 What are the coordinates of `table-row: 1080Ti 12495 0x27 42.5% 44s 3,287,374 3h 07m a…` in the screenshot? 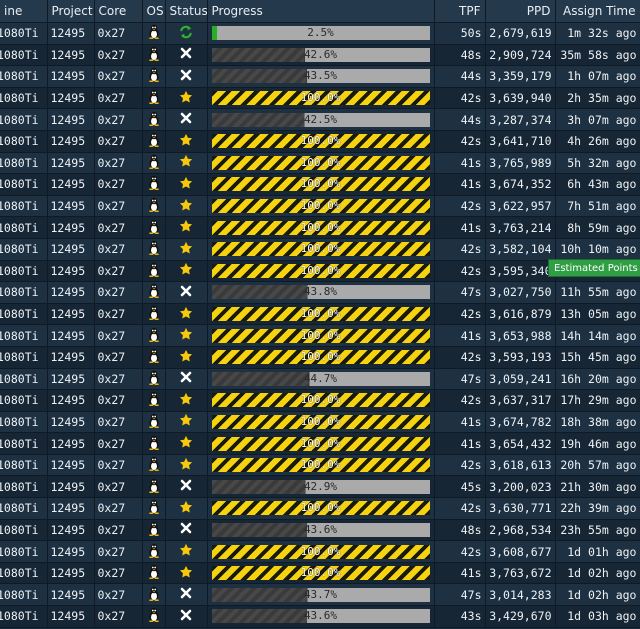 It's located at (320, 119).